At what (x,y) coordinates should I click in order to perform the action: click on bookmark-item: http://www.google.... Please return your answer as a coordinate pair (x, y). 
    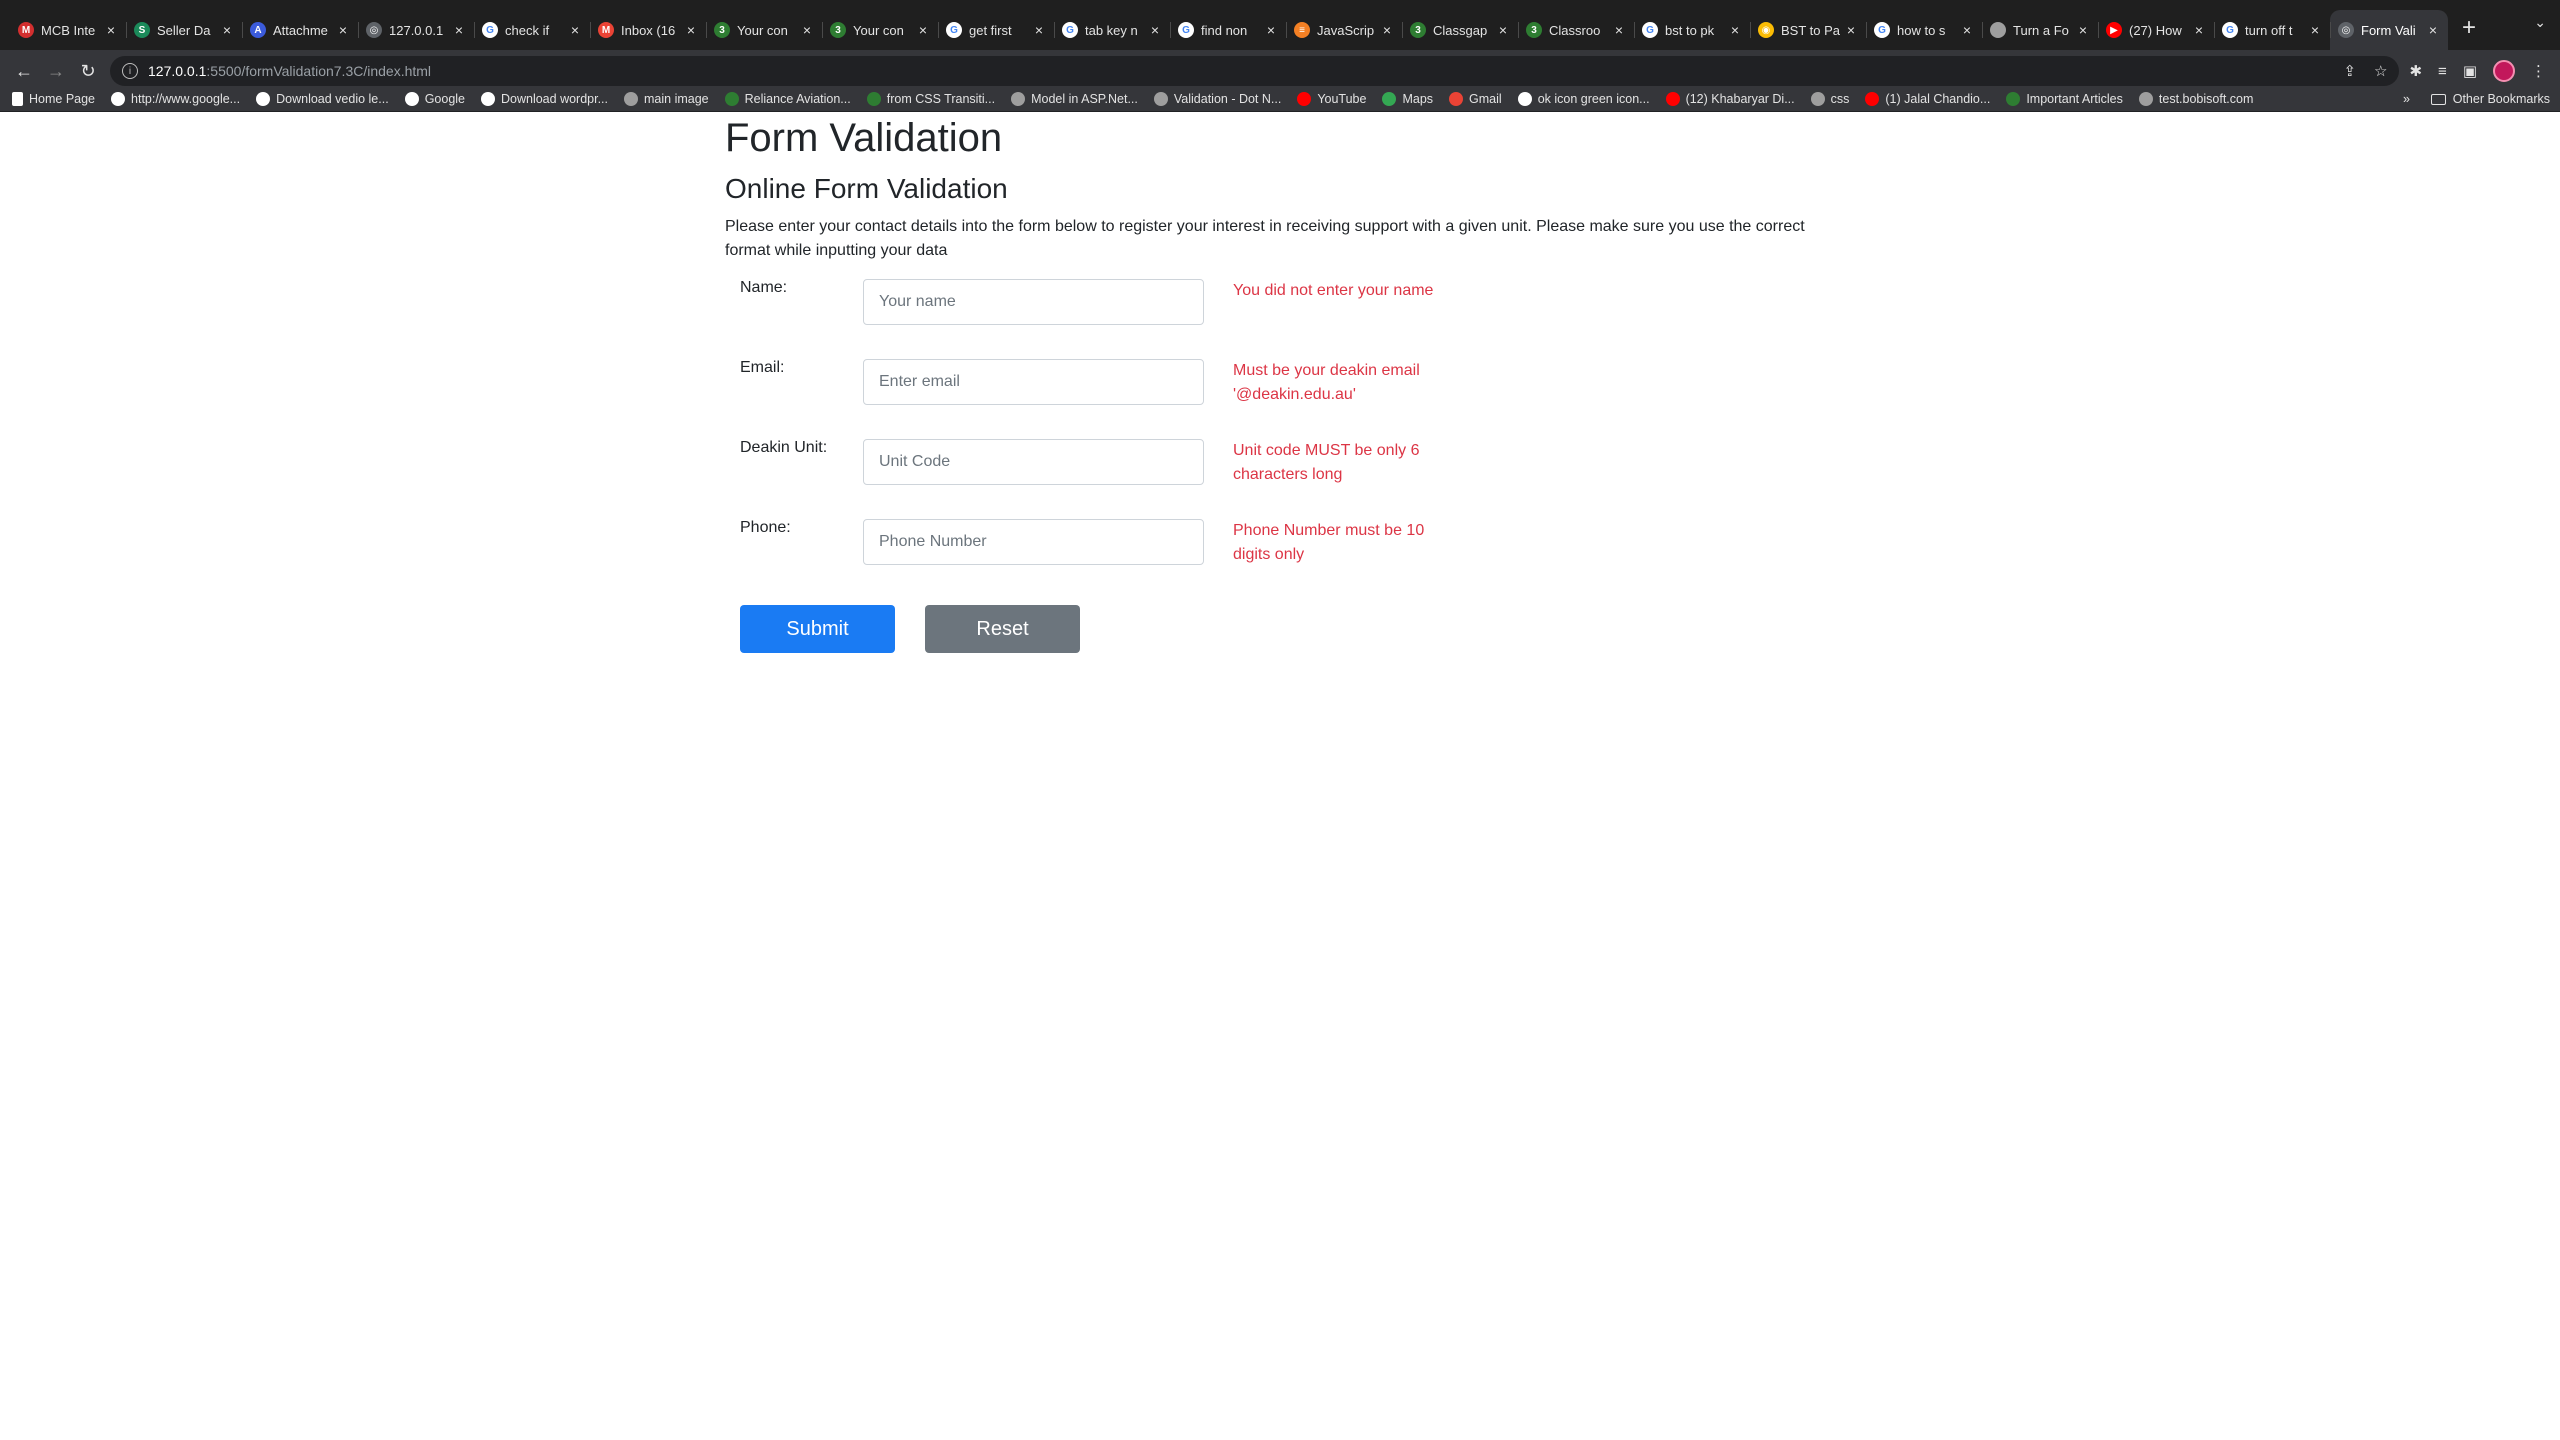
    Looking at the image, I should click on (175, 98).